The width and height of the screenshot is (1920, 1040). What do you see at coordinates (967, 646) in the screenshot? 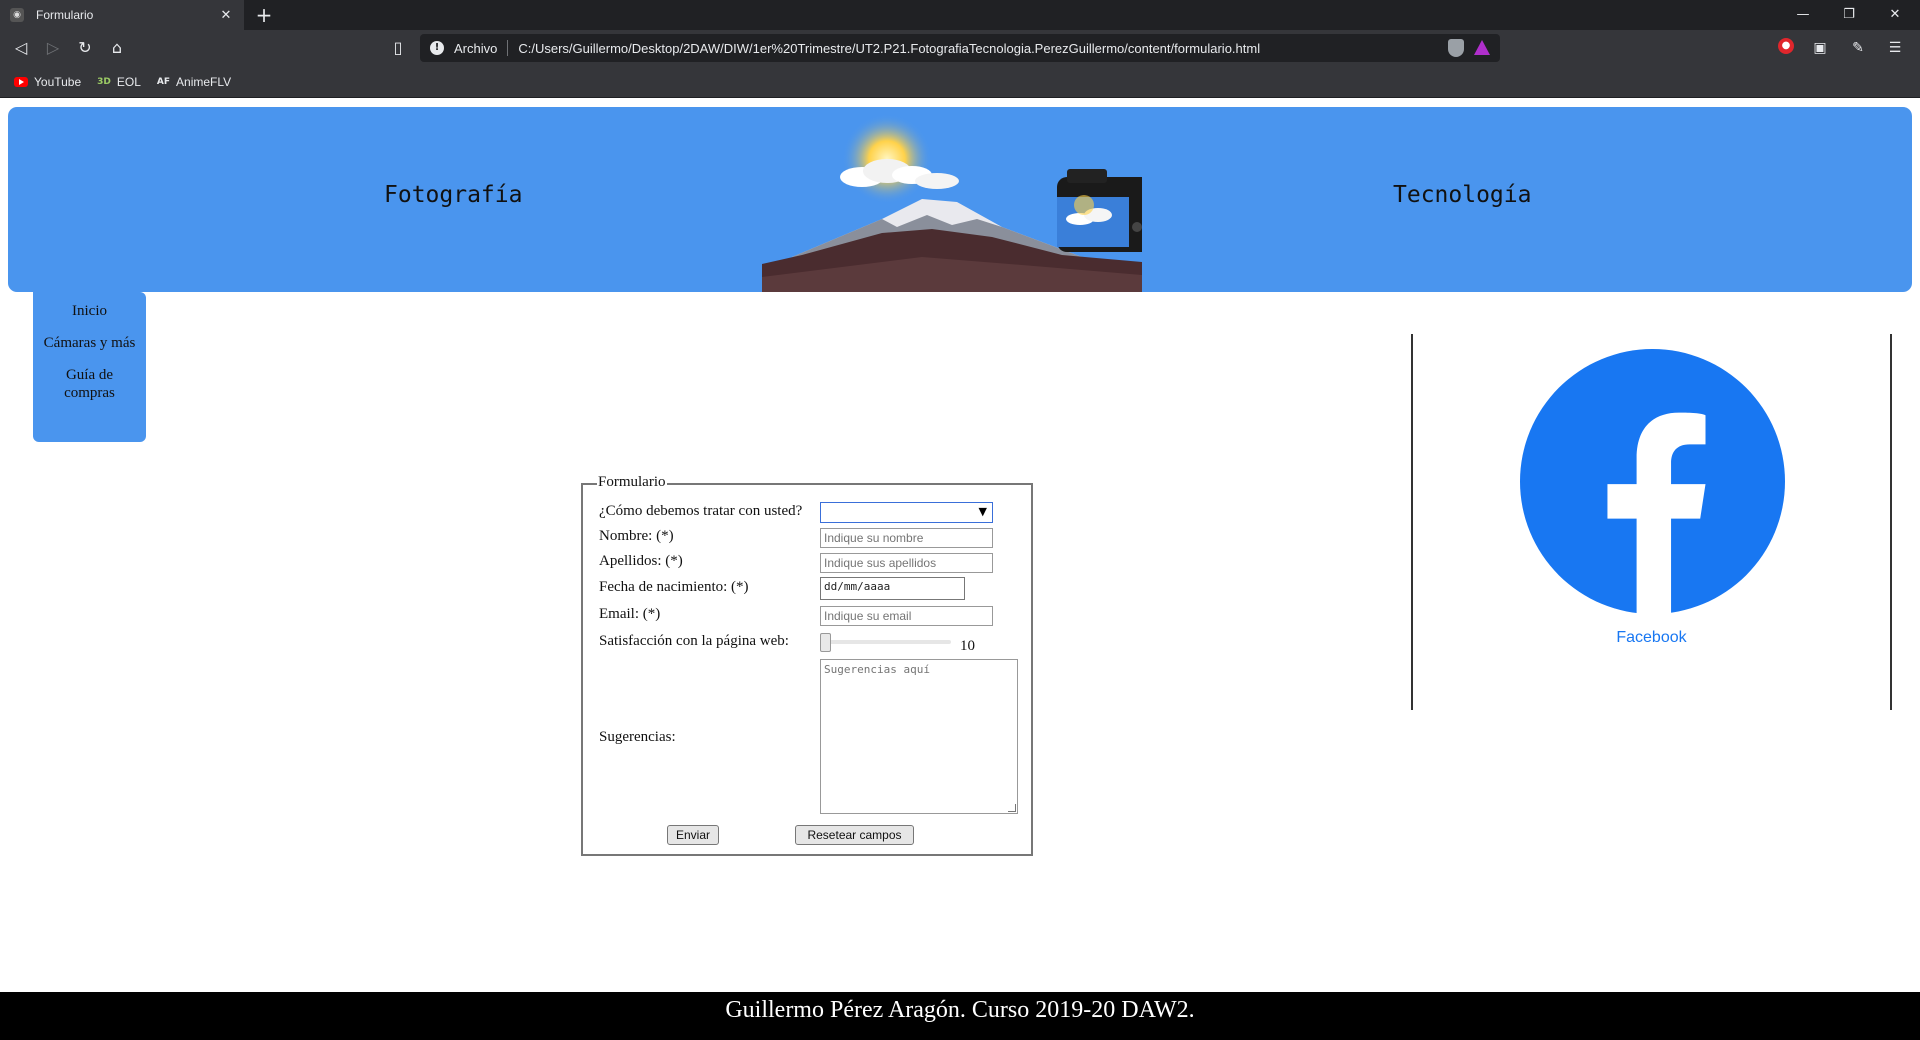
I see `satisfaction-value: 10` at bounding box center [967, 646].